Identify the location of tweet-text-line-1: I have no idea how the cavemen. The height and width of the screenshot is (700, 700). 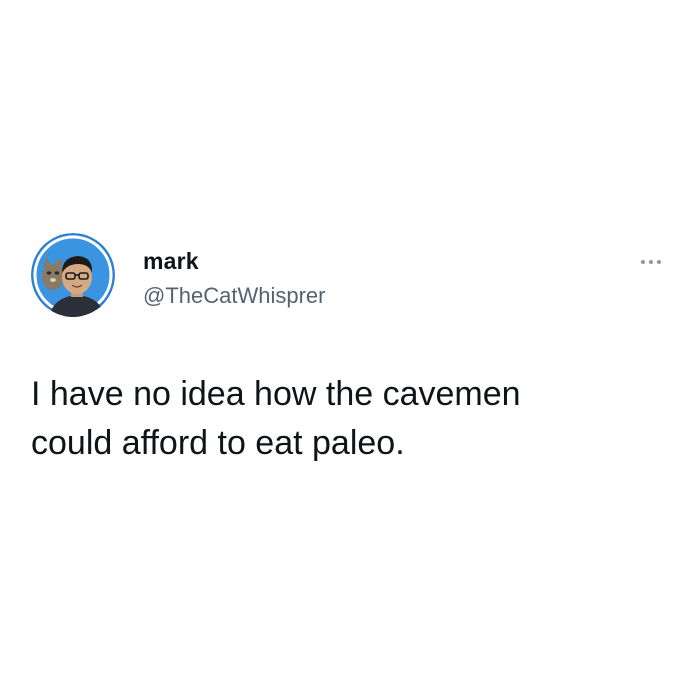
(276, 394).